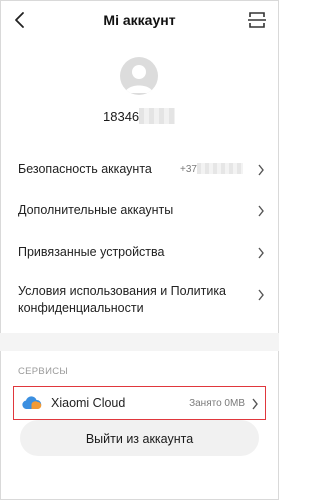 This screenshot has height=500, width=320. Describe the element at coordinates (32, 402) in the screenshot. I see `xiaomi-cloud-icon` at that location.